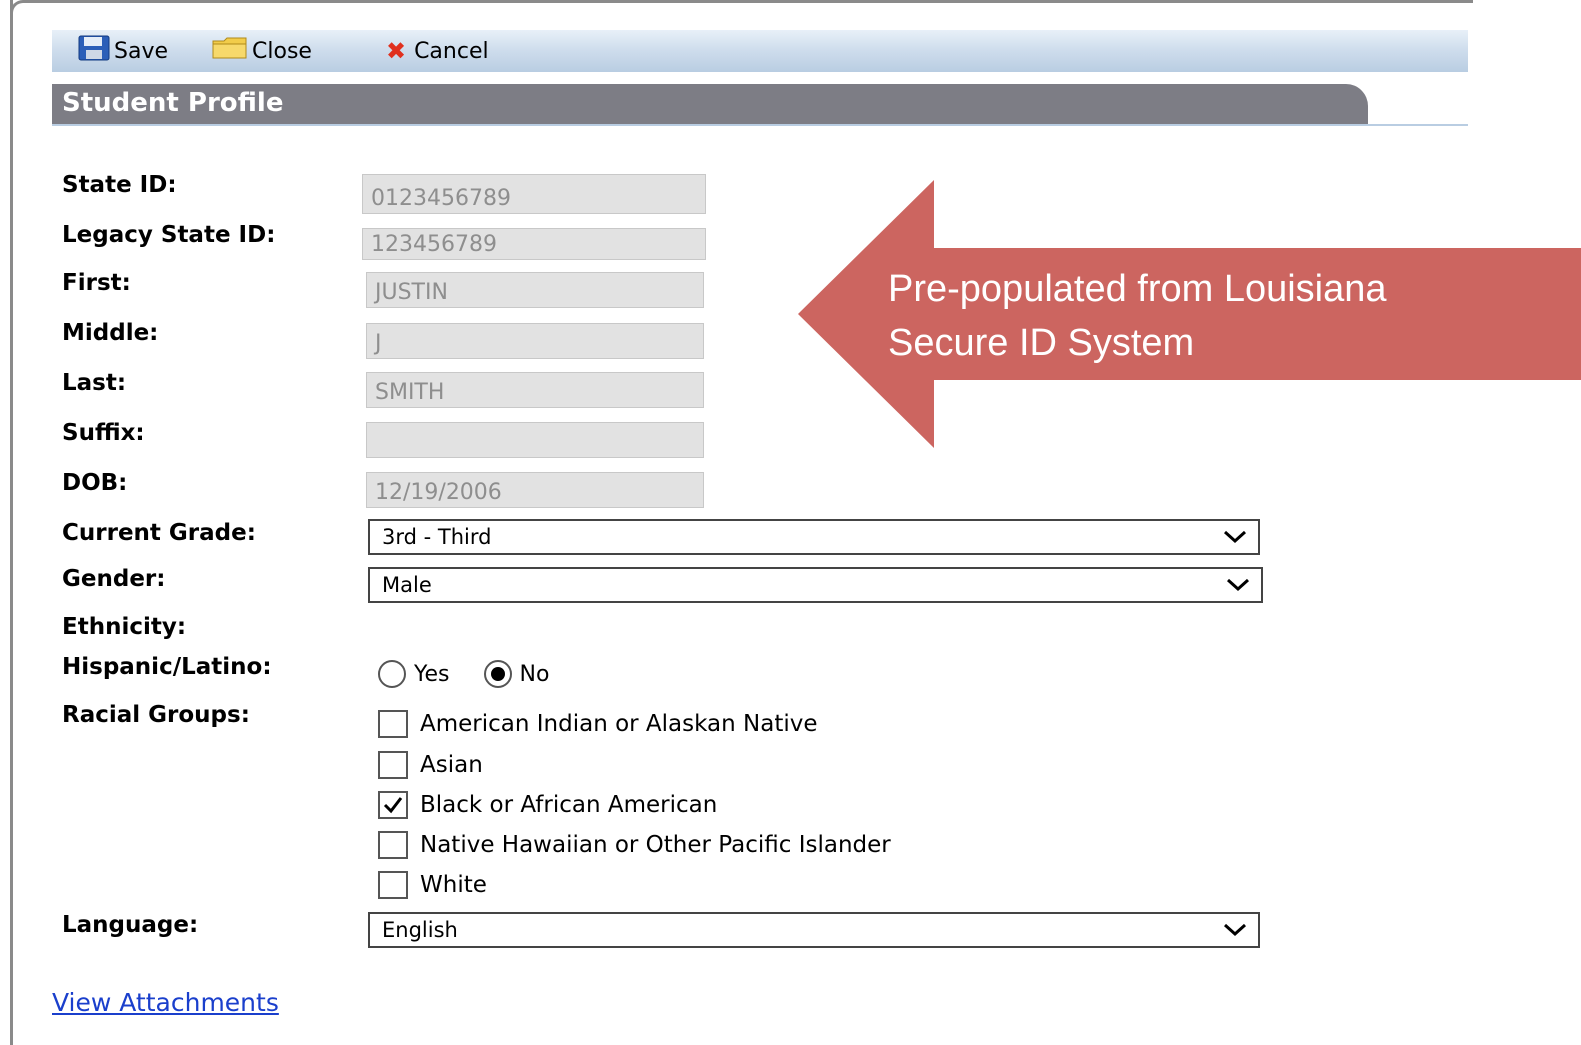  What do you see at coordinates (710, 104) in the screenshot?
I see `section-header: Student Profile` at bounding box center [710, 104].